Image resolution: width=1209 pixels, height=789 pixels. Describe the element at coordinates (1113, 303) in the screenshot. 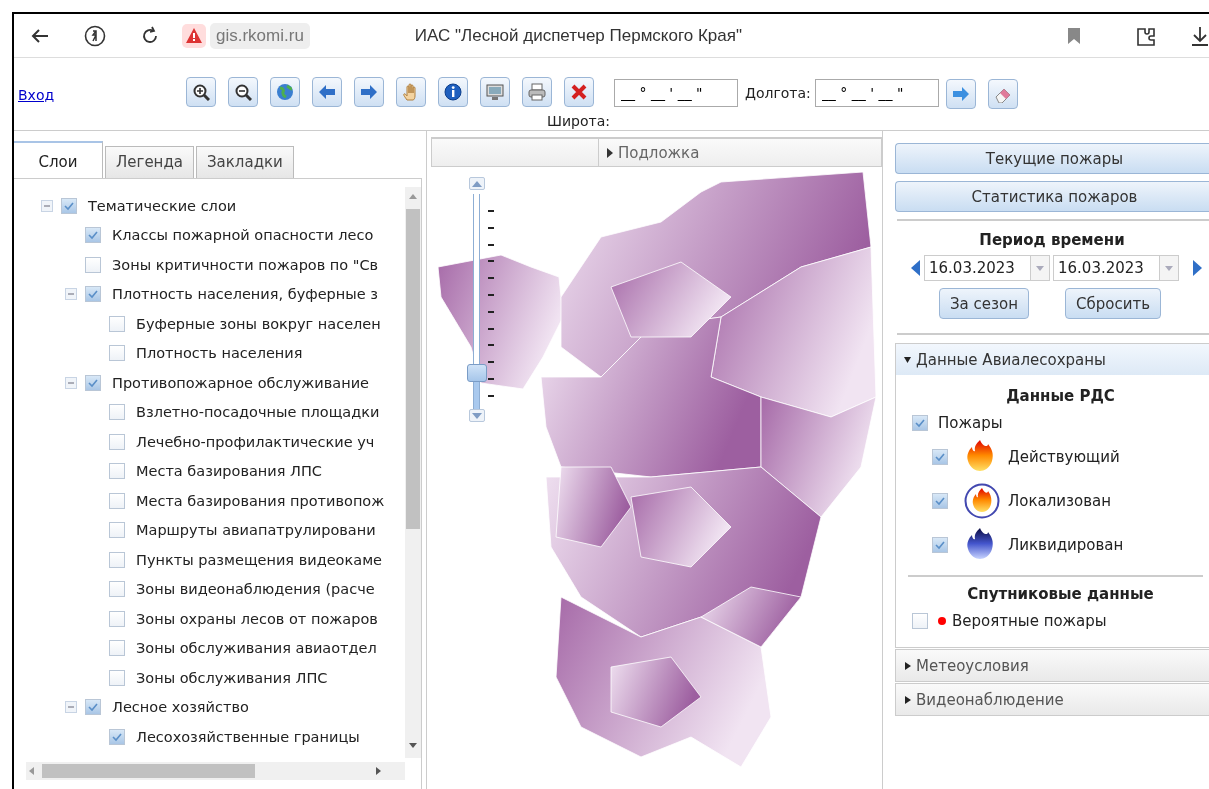

I see `period-button: Сбросить` at that location.